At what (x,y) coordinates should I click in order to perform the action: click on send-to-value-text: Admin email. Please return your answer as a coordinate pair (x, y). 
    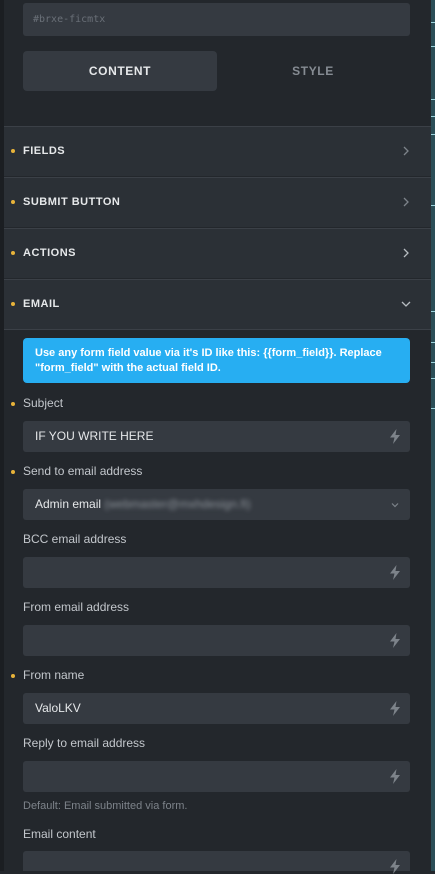
    Looking at the image, I should click on (68, 504).